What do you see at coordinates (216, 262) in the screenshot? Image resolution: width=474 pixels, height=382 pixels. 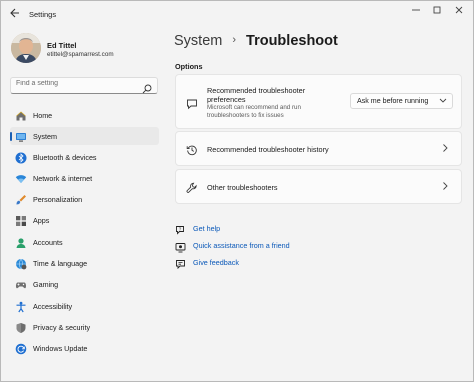 I see `give-feedback-text: Give feedback` at bounding box center [216, 262].